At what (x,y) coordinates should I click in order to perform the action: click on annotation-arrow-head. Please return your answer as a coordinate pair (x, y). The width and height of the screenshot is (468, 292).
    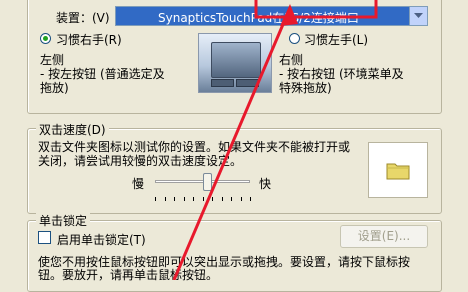
    Looking at the image, I should click on (289, 15).